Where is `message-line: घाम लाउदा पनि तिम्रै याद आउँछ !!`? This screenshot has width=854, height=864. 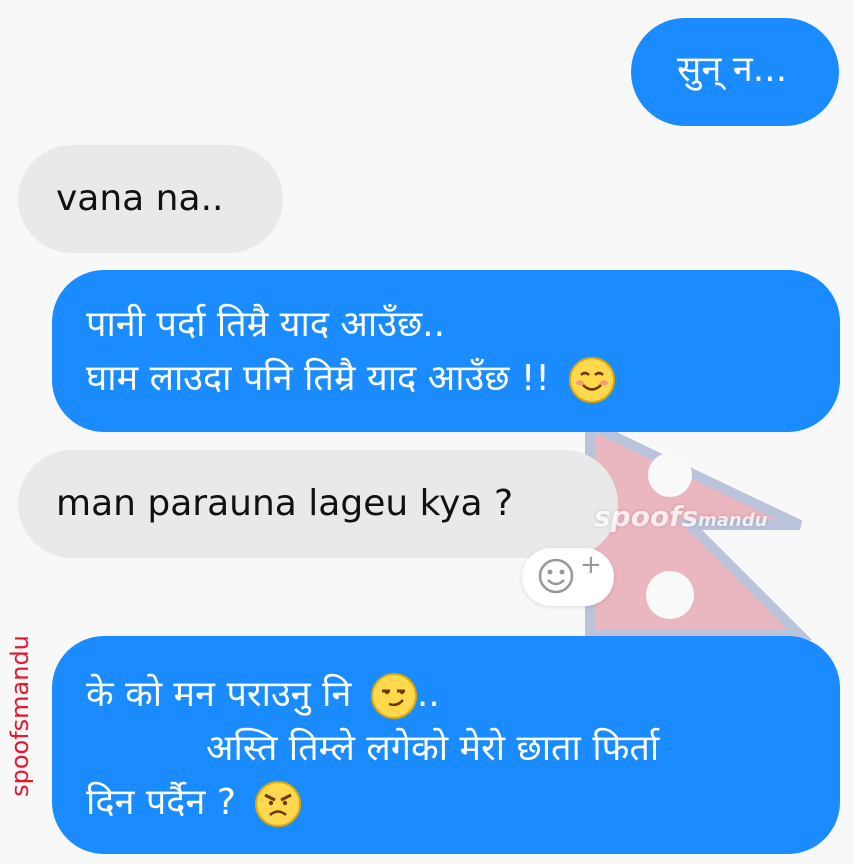
message-line: घाम लाउदा पनि तिम्रै याद आउँछ !! is located at coordinates (463, 379).